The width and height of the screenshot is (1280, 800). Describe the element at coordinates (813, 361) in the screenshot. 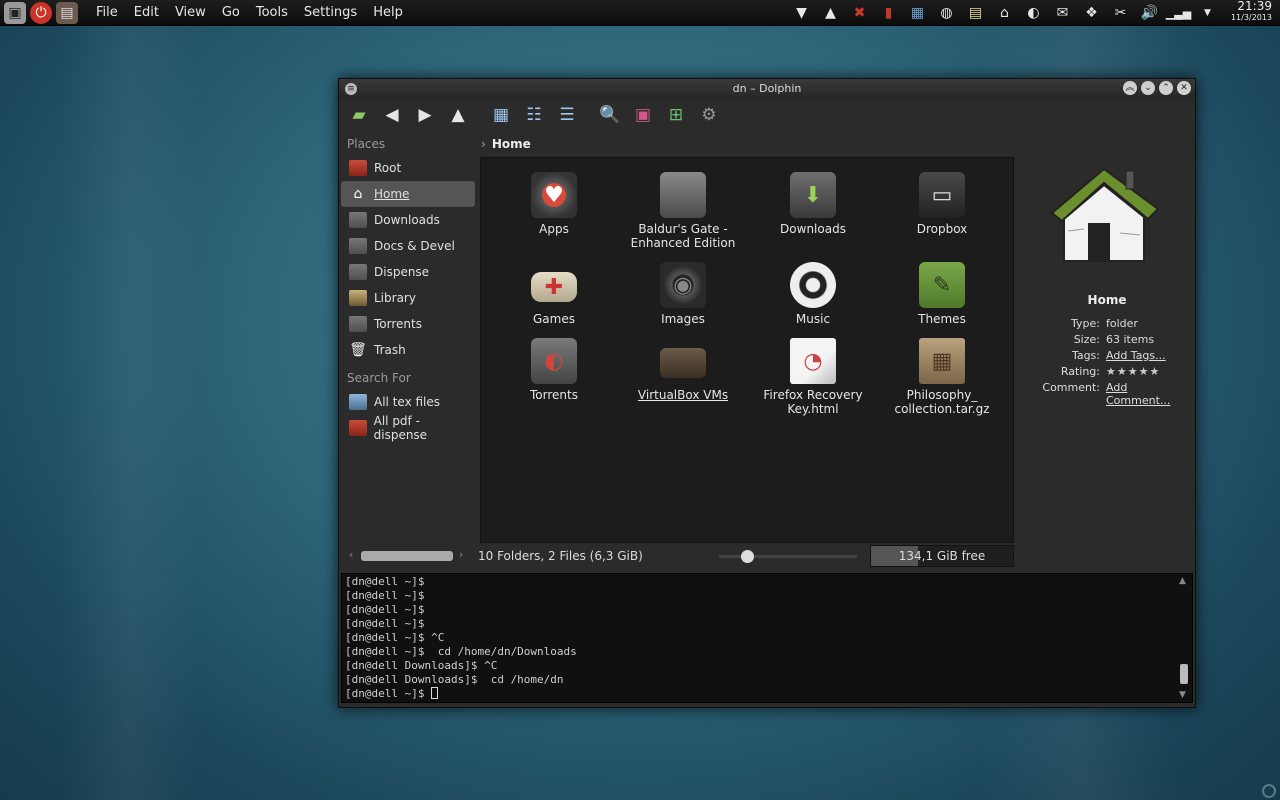

I see `html-file-icon: ◔` at that location.